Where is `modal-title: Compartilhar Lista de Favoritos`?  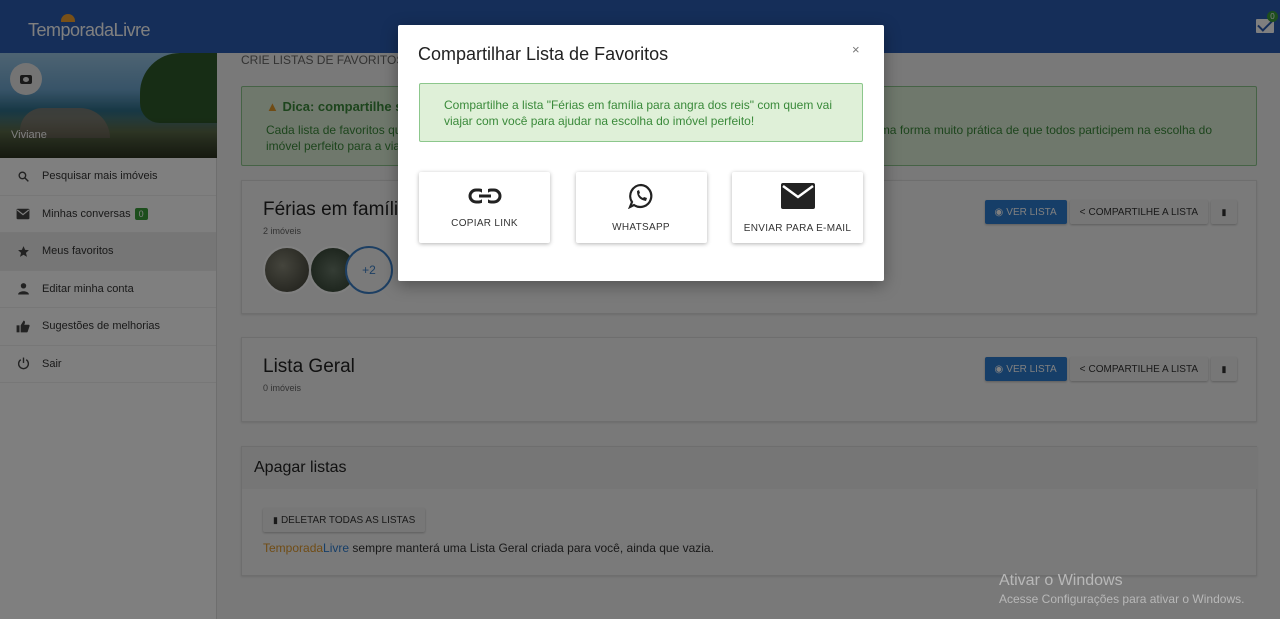 modal-title: Compartilhar Lista de Favoritos is located at coordinates (543, 54).